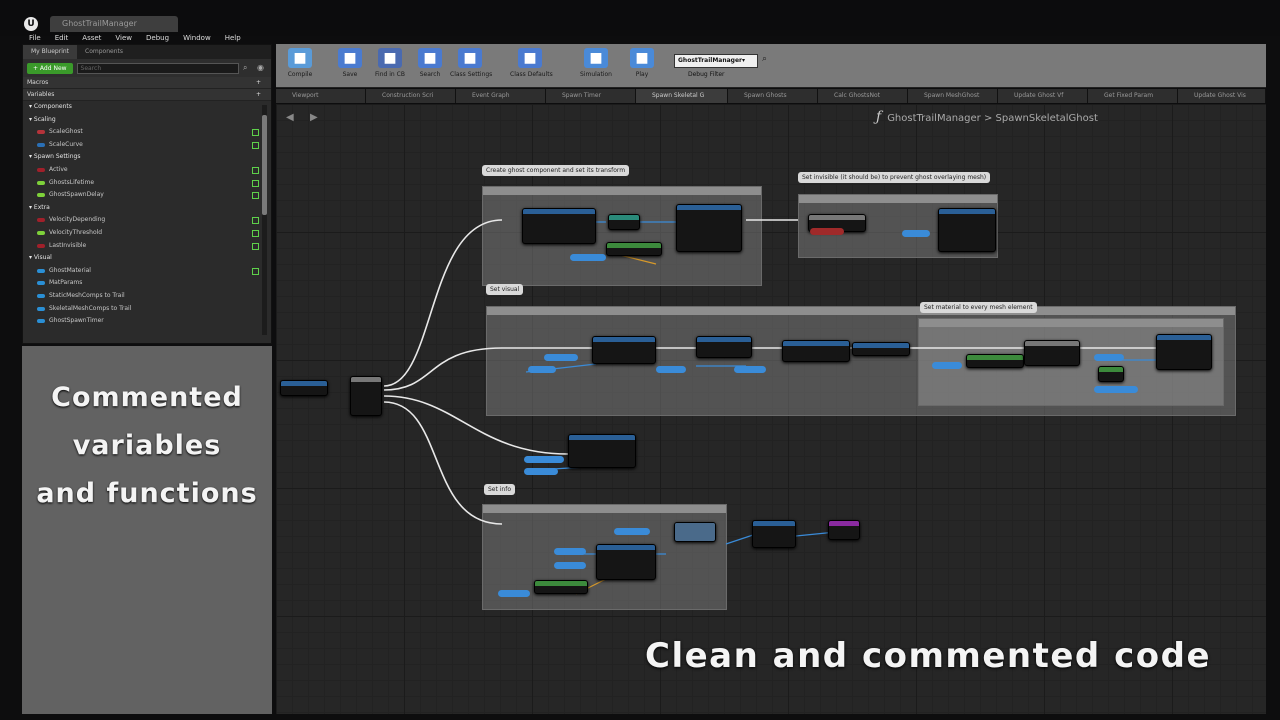 This screenshot has width=1280, height=720. Describe the element at coordinates (157, 68) in the screenshot. I see `search-input: Search` at that location.